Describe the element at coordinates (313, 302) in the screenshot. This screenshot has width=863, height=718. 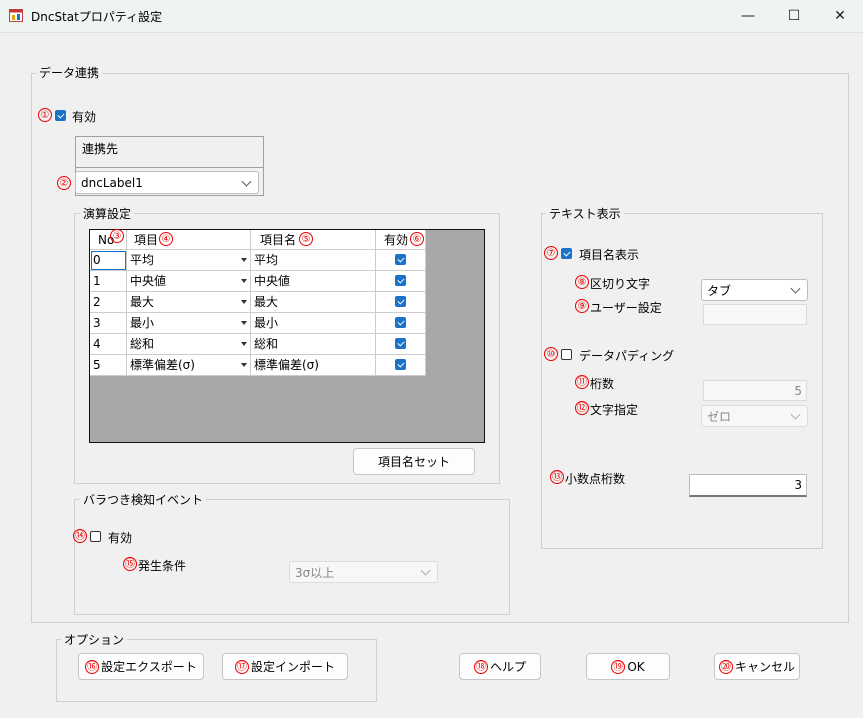
I see `grid-cell-name: 最大` at that location.